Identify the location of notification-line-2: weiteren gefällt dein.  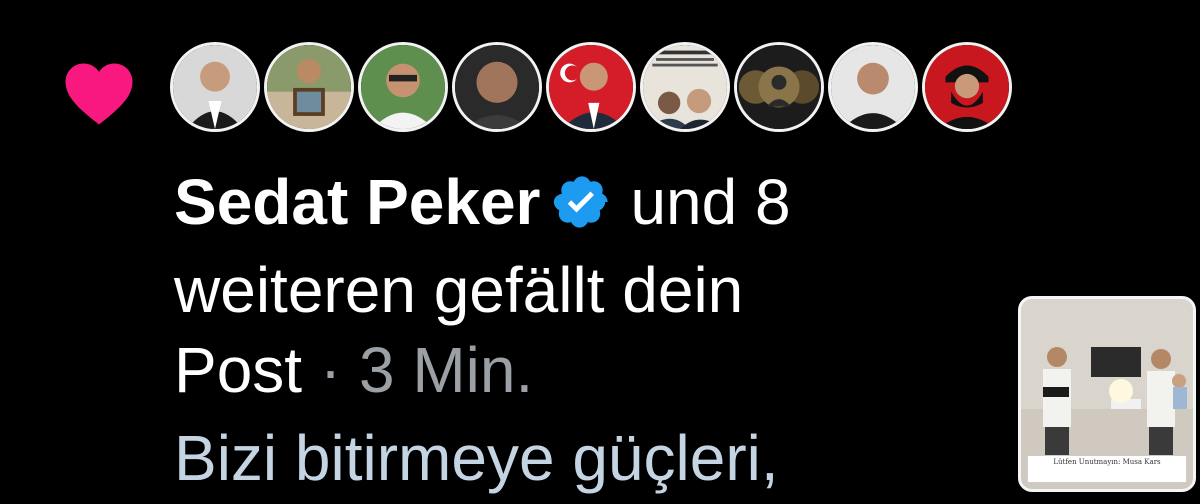
(459, 290).